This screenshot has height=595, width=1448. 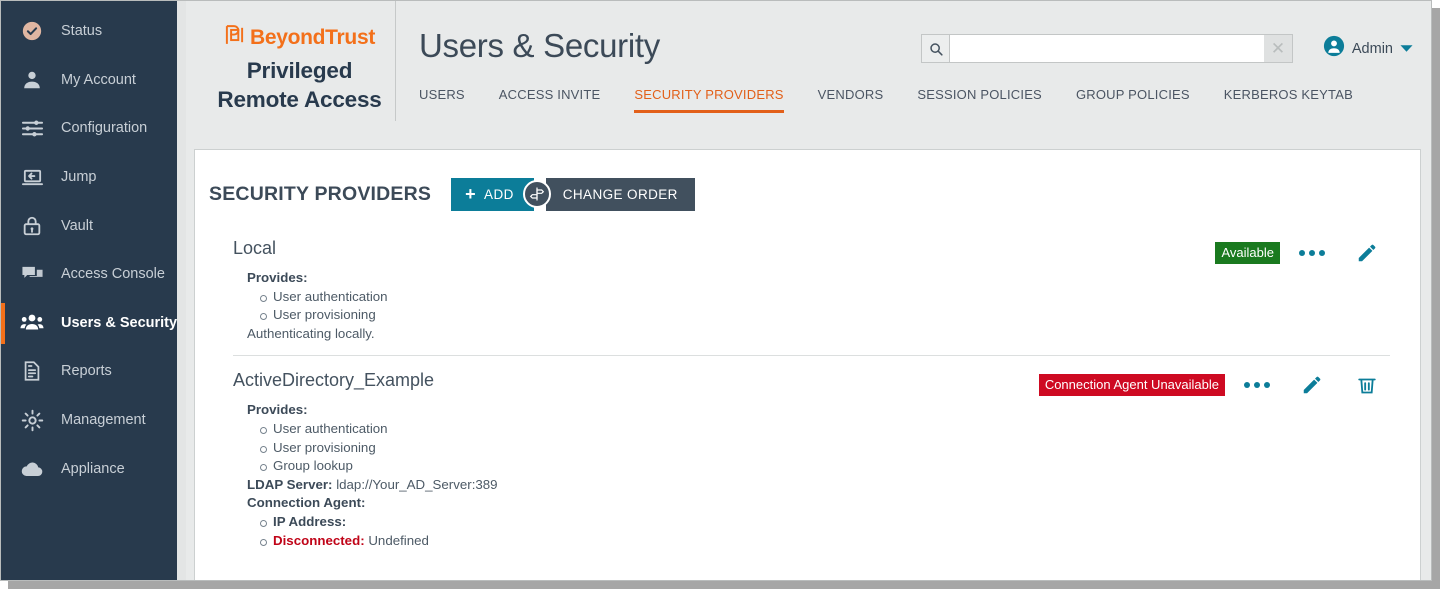 What do you see at coordinates (32, 226) in the screenshot?
I see `lock-icon` at bounding box center [32, 226].